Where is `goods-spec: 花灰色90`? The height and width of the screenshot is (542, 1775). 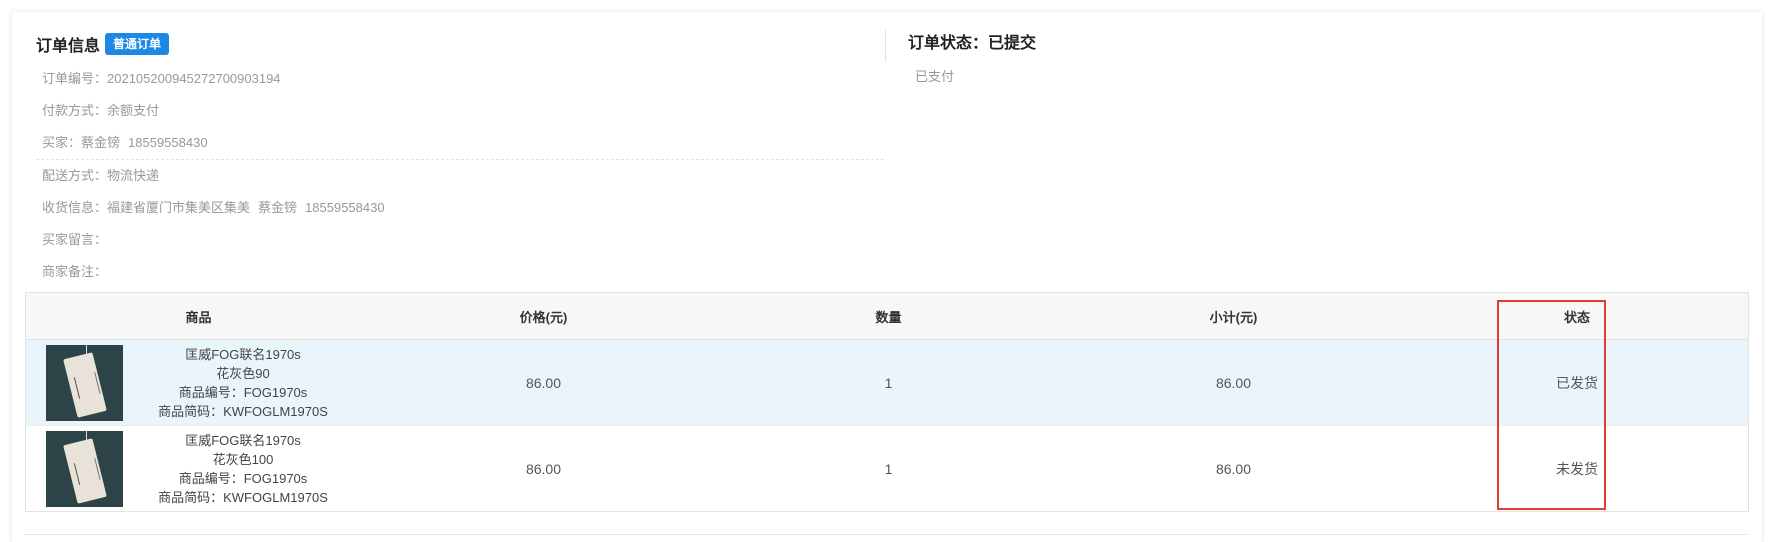
goods-spec: 花灰色90 is located at coordinates (243, 373).